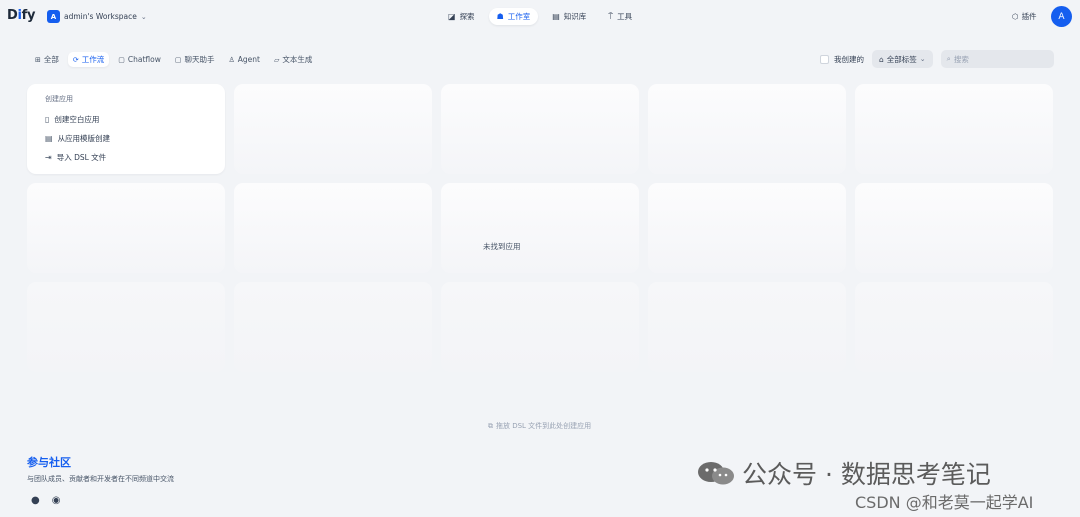 This screenshot has height=517, width=1080. Describe the element at coordinates (21, 15) in the screenshot. I see `dify-logo: Dify` at that location.